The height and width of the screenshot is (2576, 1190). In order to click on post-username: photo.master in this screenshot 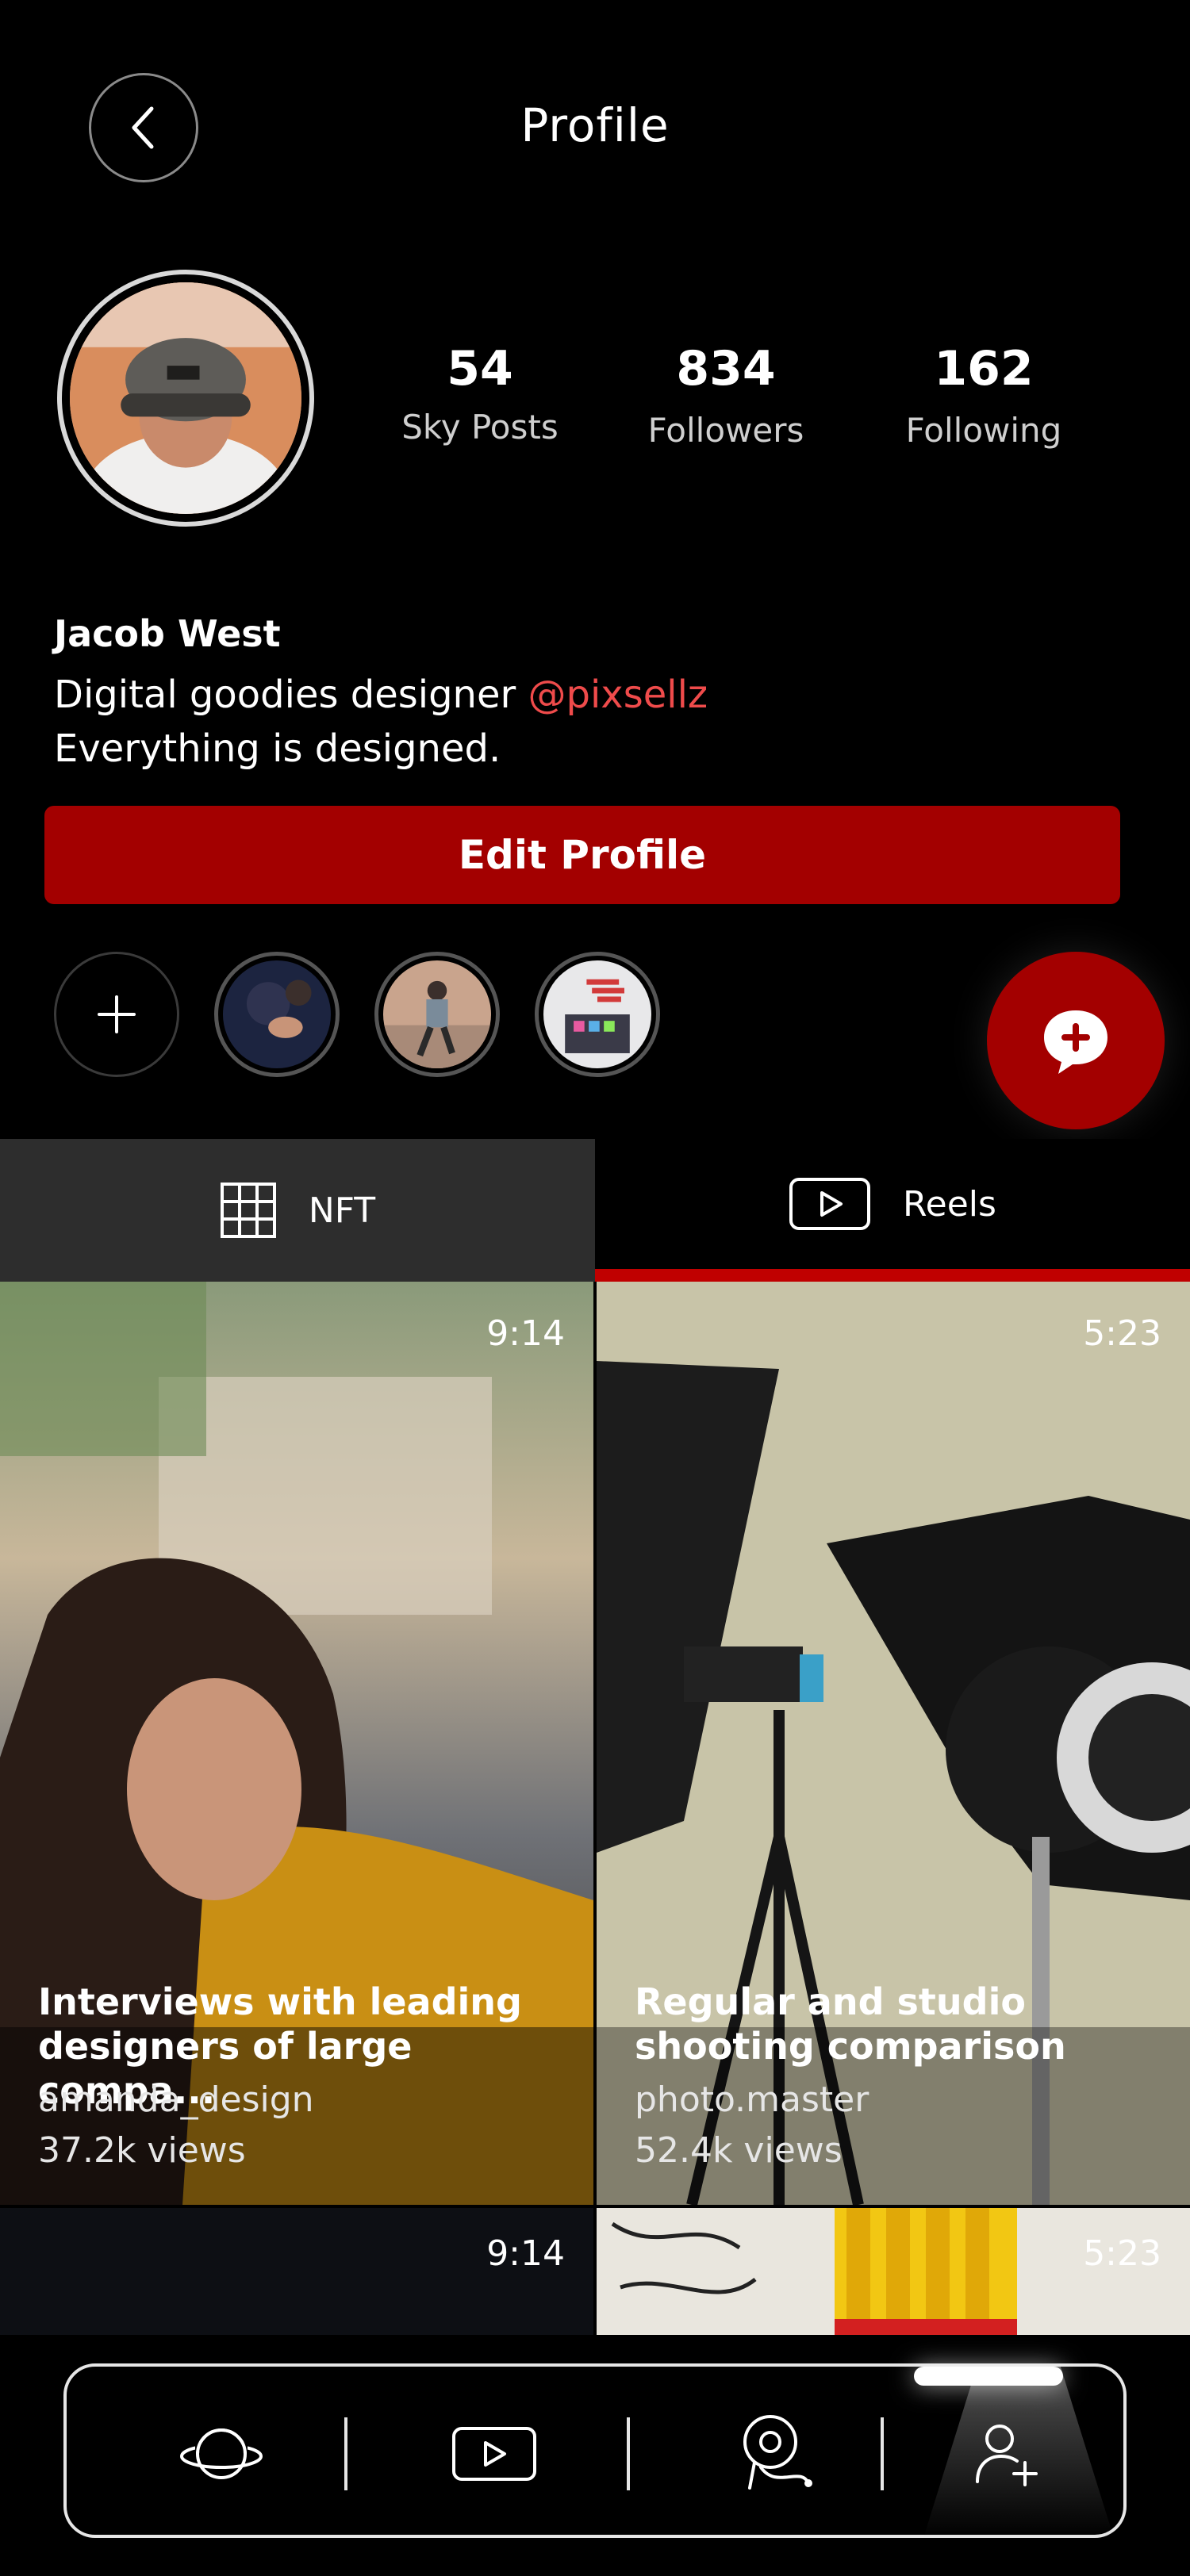, I will do `click(752, 2100)`.